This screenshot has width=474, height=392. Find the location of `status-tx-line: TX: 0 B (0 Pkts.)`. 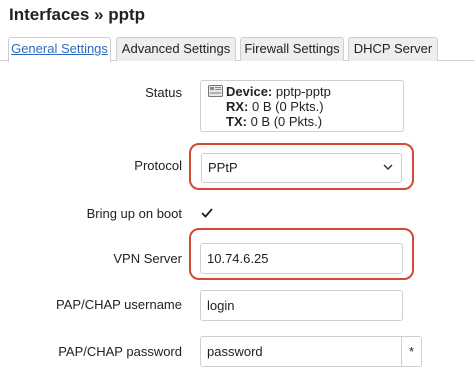

status-tx-line: TX: 0 B (0 Pkts.) is located at coordinates (274, 121).